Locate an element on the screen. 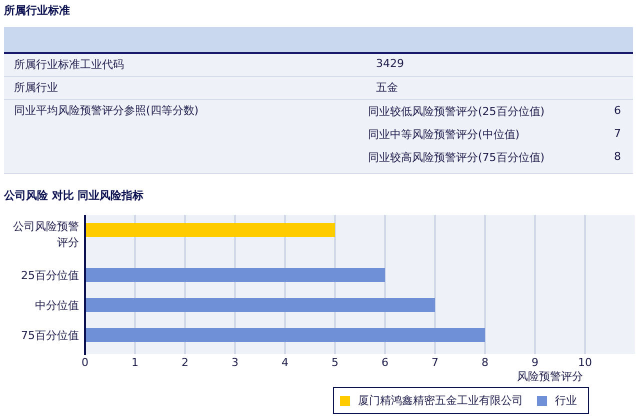 Image resolution: width=636 pixels, height=417 pixels. row-value: 五金 is located at coordinates (387, 88).